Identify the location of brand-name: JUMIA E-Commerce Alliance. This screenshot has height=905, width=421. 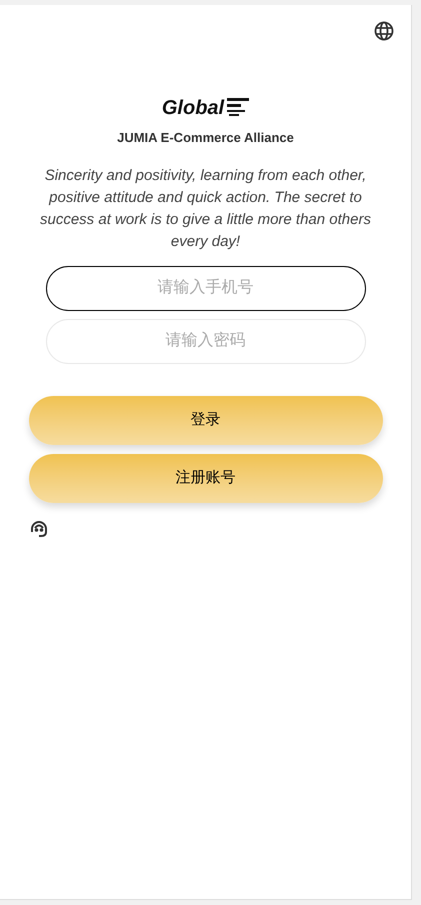
(205, 138).